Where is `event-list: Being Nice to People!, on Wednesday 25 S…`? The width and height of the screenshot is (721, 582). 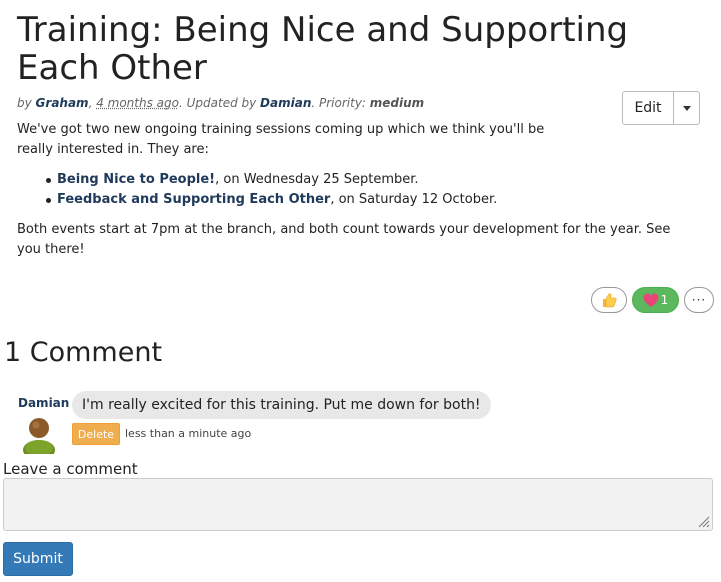
event-list: Being Nice to People!, on Wednesday 25 S… is located at coordinates (271, 190).